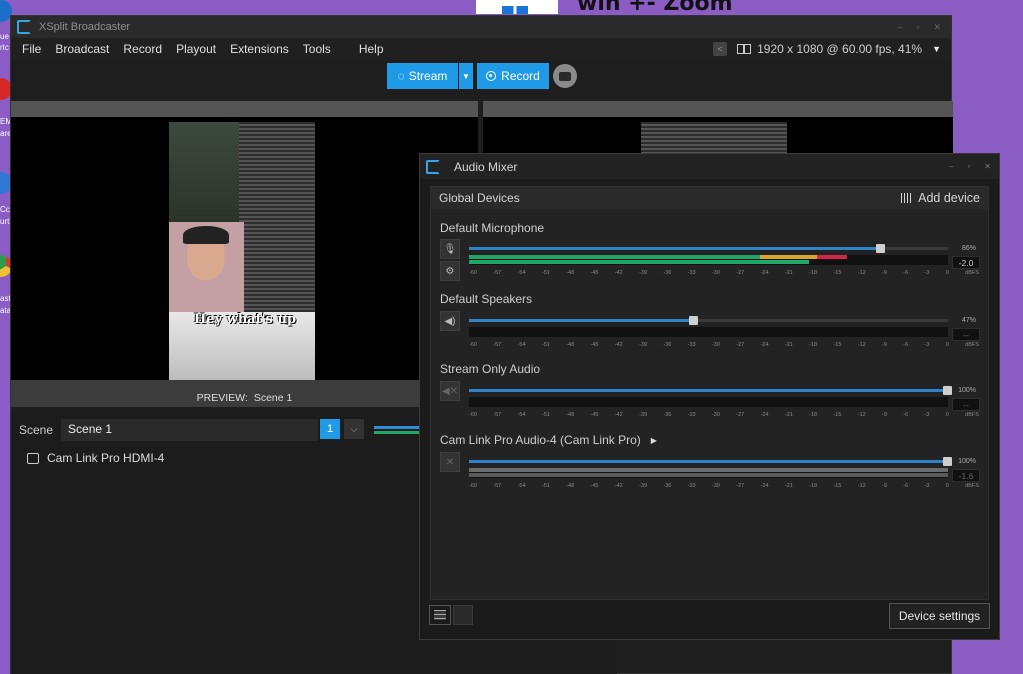  What do you see at coordinates (654, 440) in the screenshot?
I see `expand-arrow-icon: ▶` at bounding box center [654, 440].